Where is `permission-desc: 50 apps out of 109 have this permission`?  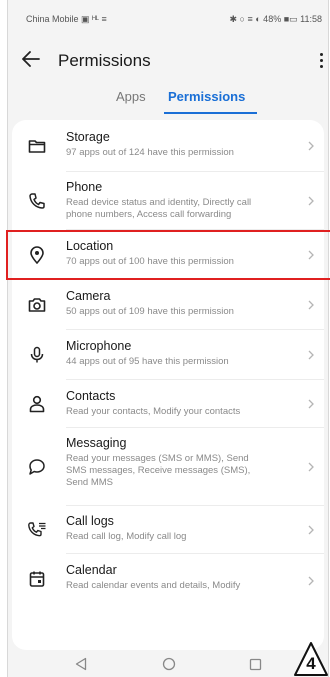 permission-desc: 50 apps out of 109 have this permission is located at coordinates (150, 311).